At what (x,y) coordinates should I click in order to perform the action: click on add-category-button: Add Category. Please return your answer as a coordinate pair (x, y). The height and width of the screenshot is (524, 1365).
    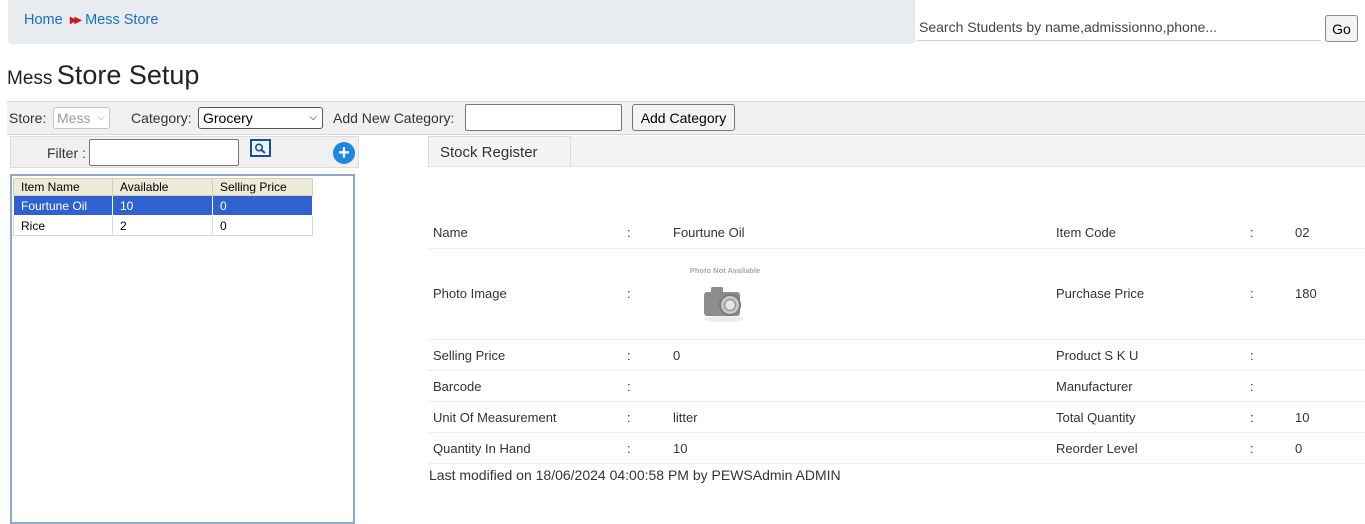
    Looking at the image, I should click on (683, 117).